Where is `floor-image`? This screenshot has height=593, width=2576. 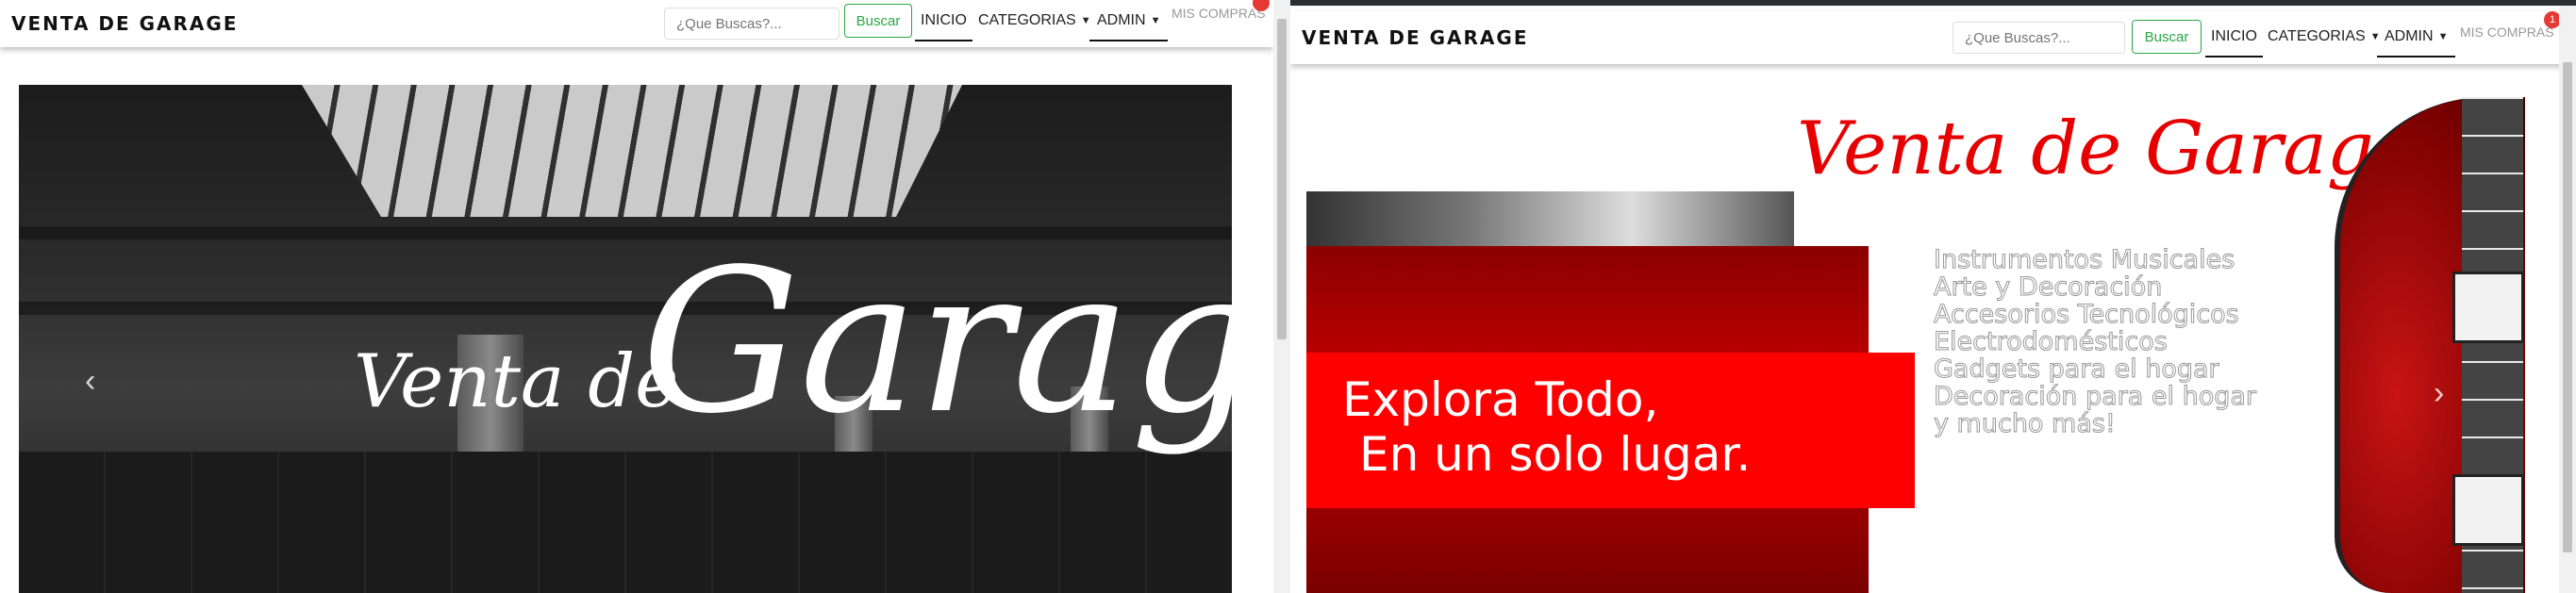
floor-image is located at coordinates (625, 522).